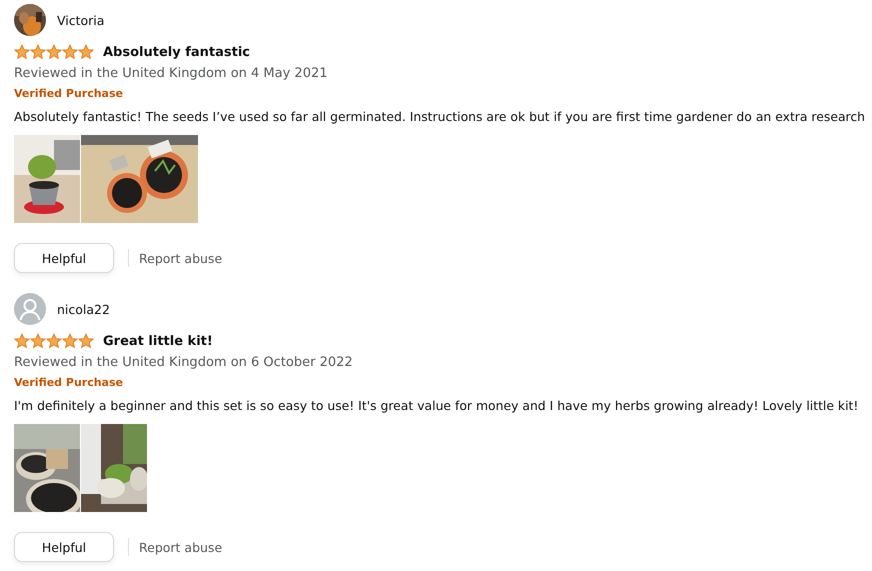  Describe the element at coordinates (171, 74) in the screenshot. I see `review-date: Reviewed in the United Kingdom on 4 May 2021` at that location.